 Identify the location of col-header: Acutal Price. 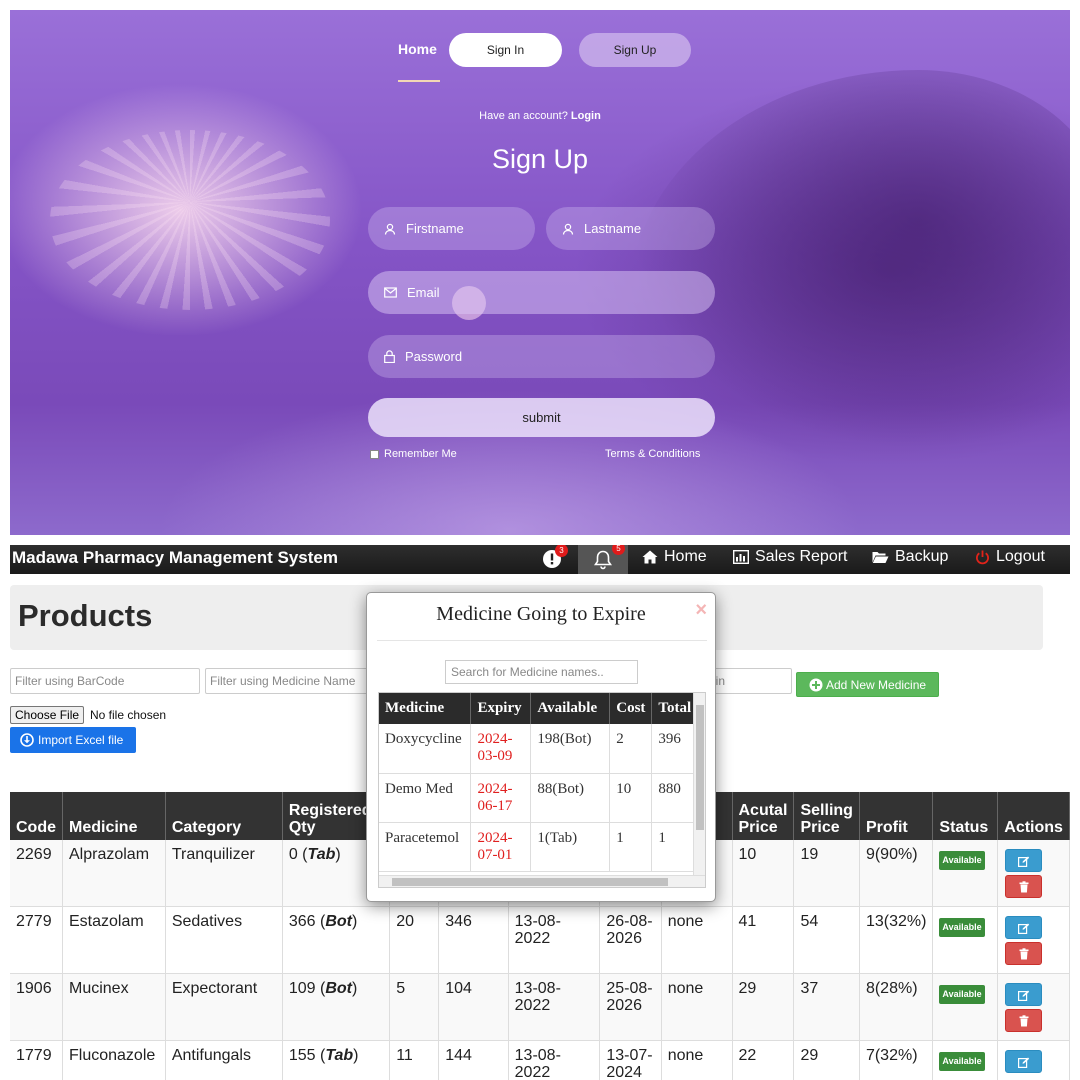
(763, 816).